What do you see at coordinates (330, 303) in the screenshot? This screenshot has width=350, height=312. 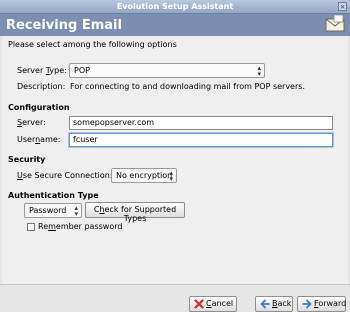 I see `forward-label: Forward` at bounding box center [330, 303].